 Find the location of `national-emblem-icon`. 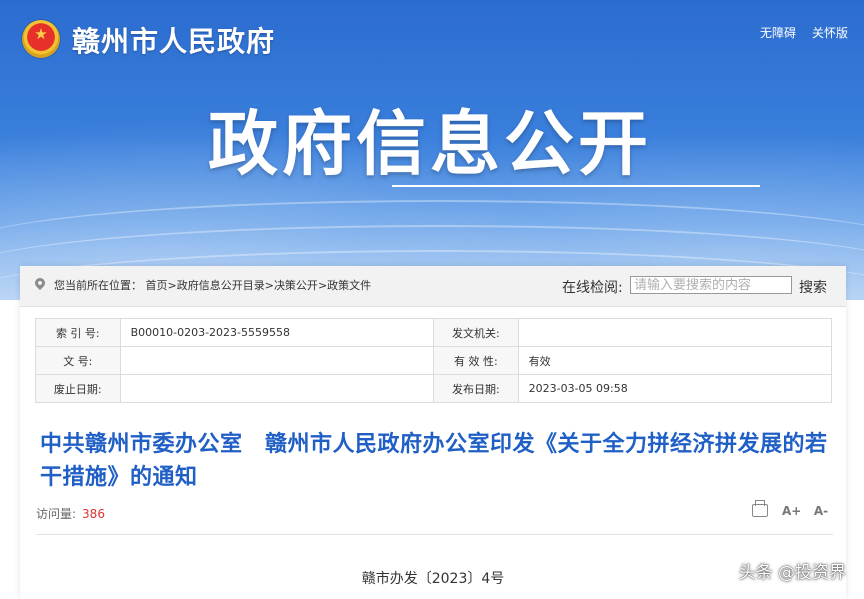

national-emblem-icon is located at coordinates (41, 39).